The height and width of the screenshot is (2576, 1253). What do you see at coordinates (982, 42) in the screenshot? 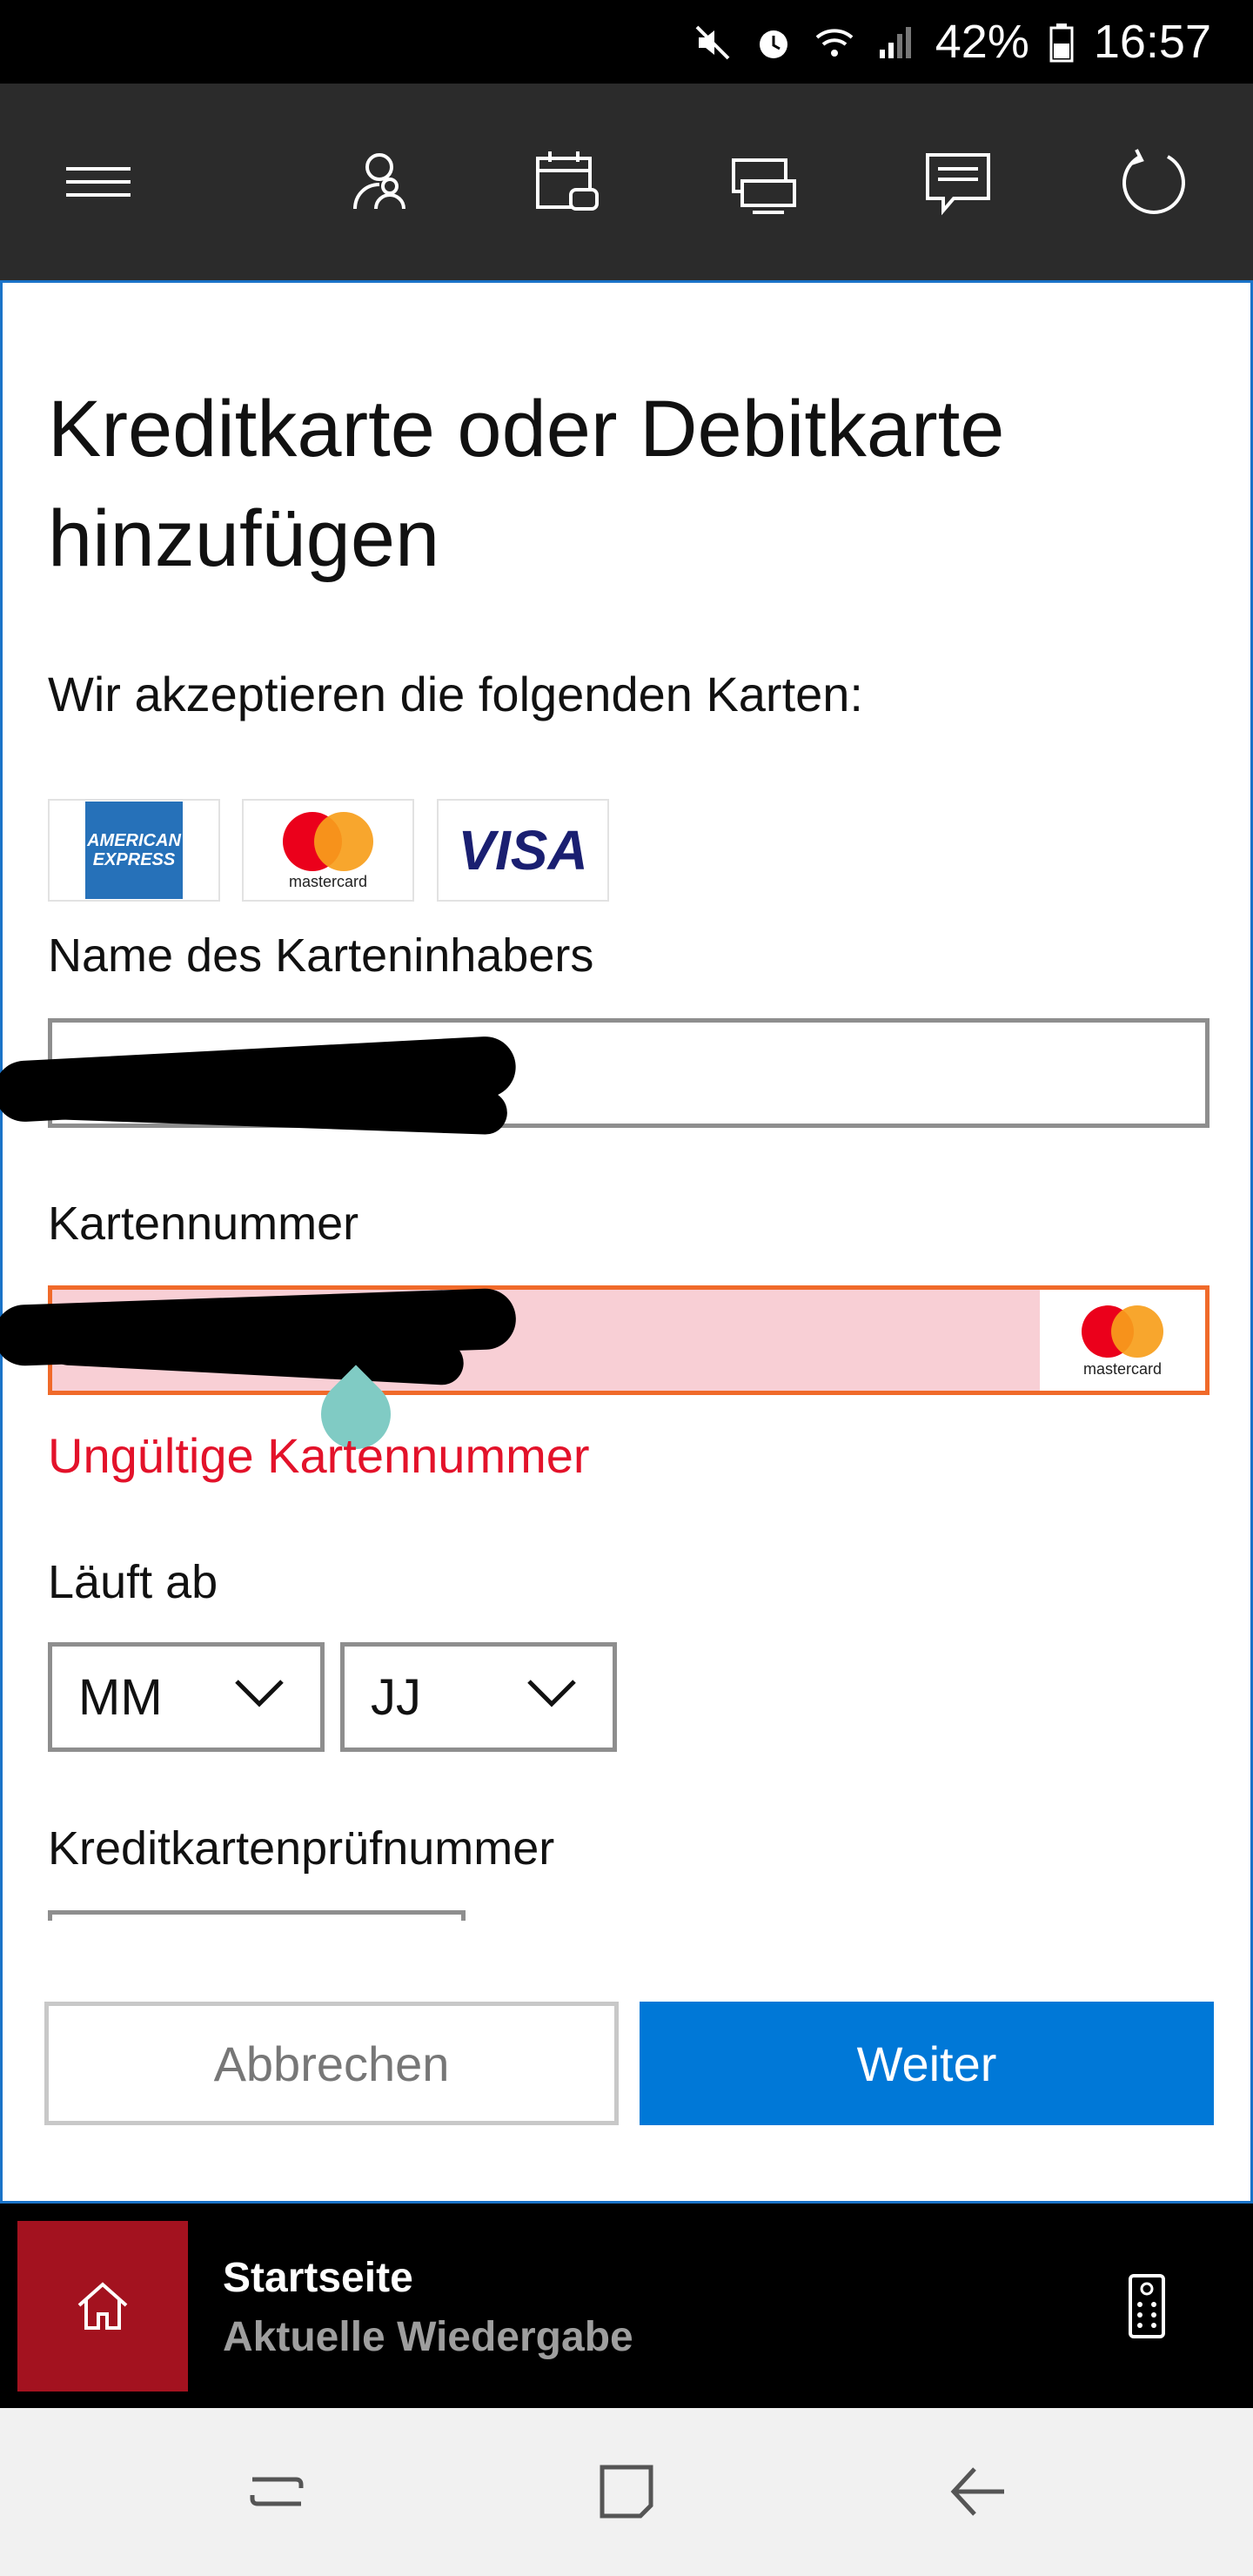
I see `battery-percent: 42%` at bounding box center [982, 42].